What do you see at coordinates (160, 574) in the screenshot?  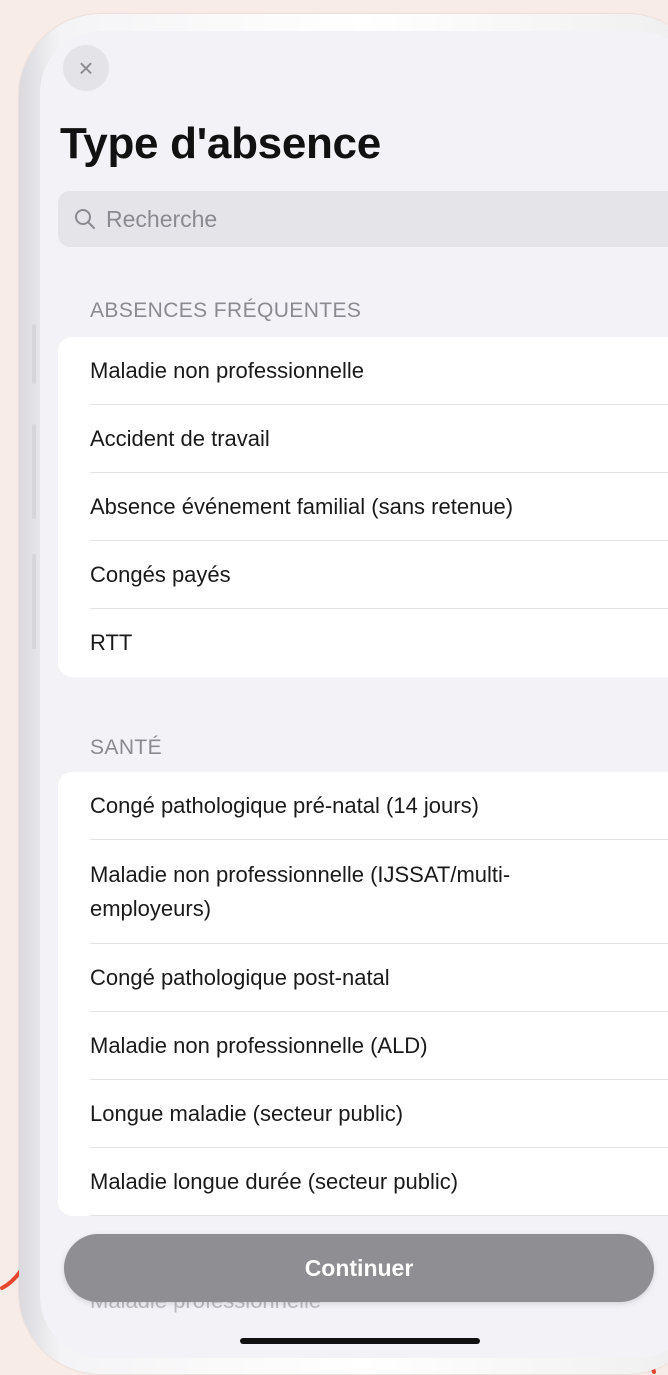 I see `list-item-label: Congés payés` at bounding box center [160, 574].